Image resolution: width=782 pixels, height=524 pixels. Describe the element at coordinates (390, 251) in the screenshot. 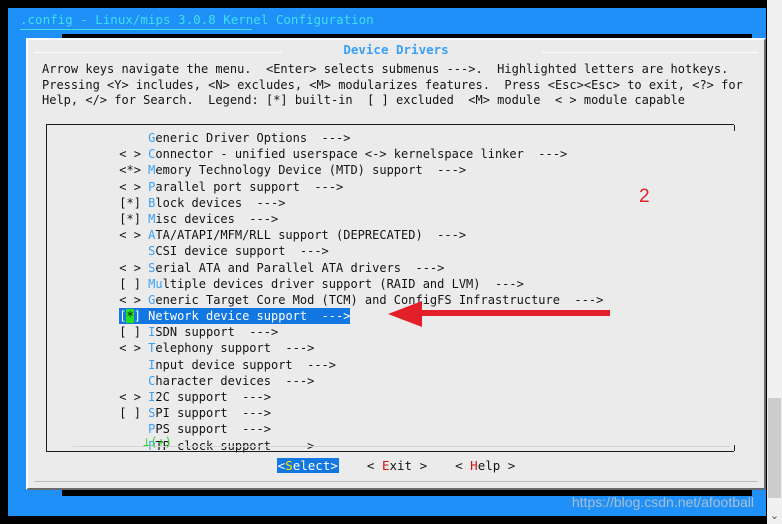

I see `menu-item: SCSI device support --->` at that location.